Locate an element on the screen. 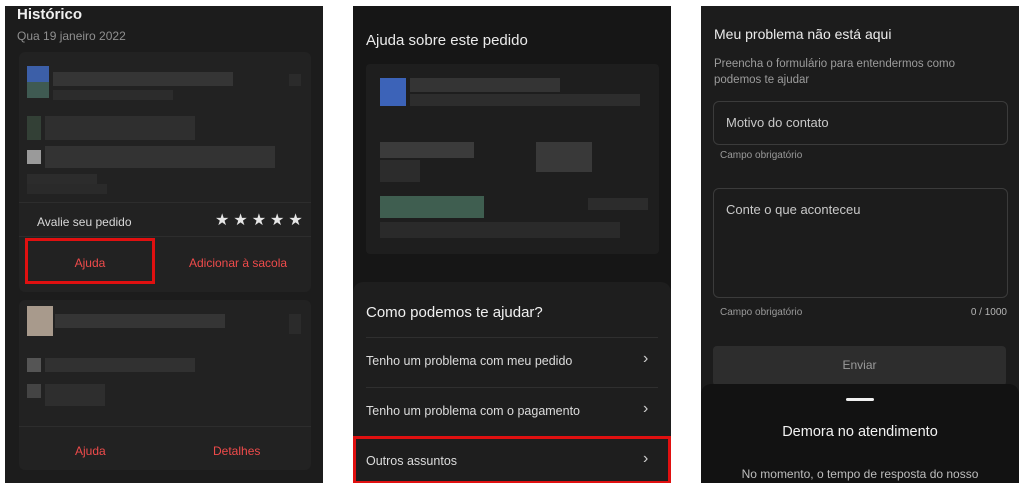  contact-reason-field: Motivo do contato is located at coordinates (860, 123).